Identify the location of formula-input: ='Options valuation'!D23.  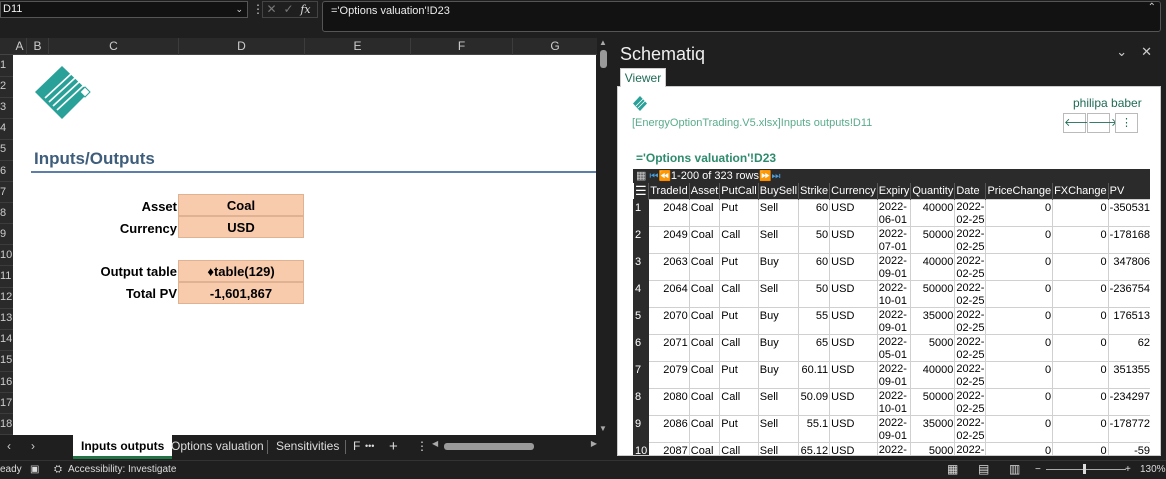
(741, 16).